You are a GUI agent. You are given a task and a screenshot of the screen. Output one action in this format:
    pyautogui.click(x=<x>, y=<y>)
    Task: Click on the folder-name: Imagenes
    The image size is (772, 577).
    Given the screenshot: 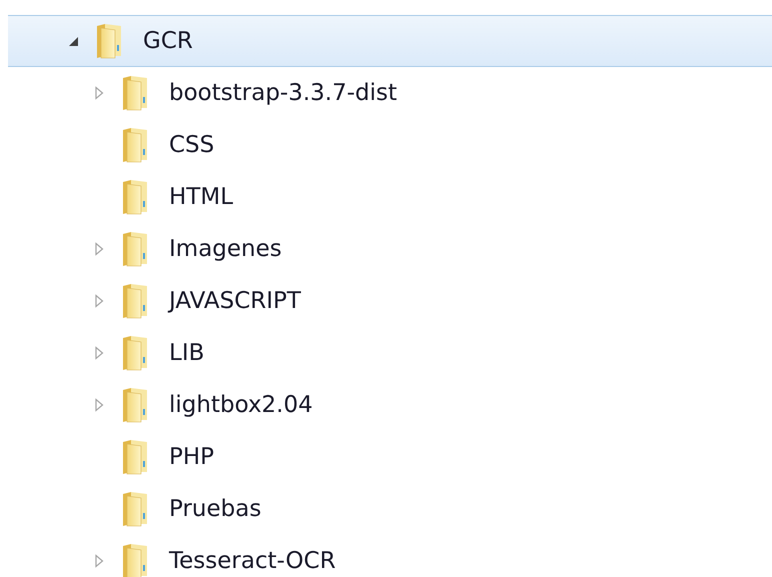 What is the action you would take?
    pyautogui.click(x=225, y=249)
    